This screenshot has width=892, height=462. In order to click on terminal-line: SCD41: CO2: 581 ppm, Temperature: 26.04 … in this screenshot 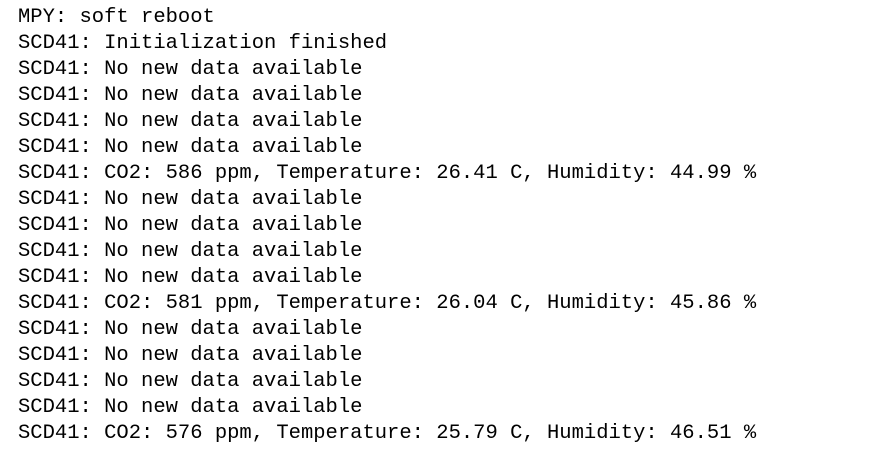, I will do `click(387, 303)`.